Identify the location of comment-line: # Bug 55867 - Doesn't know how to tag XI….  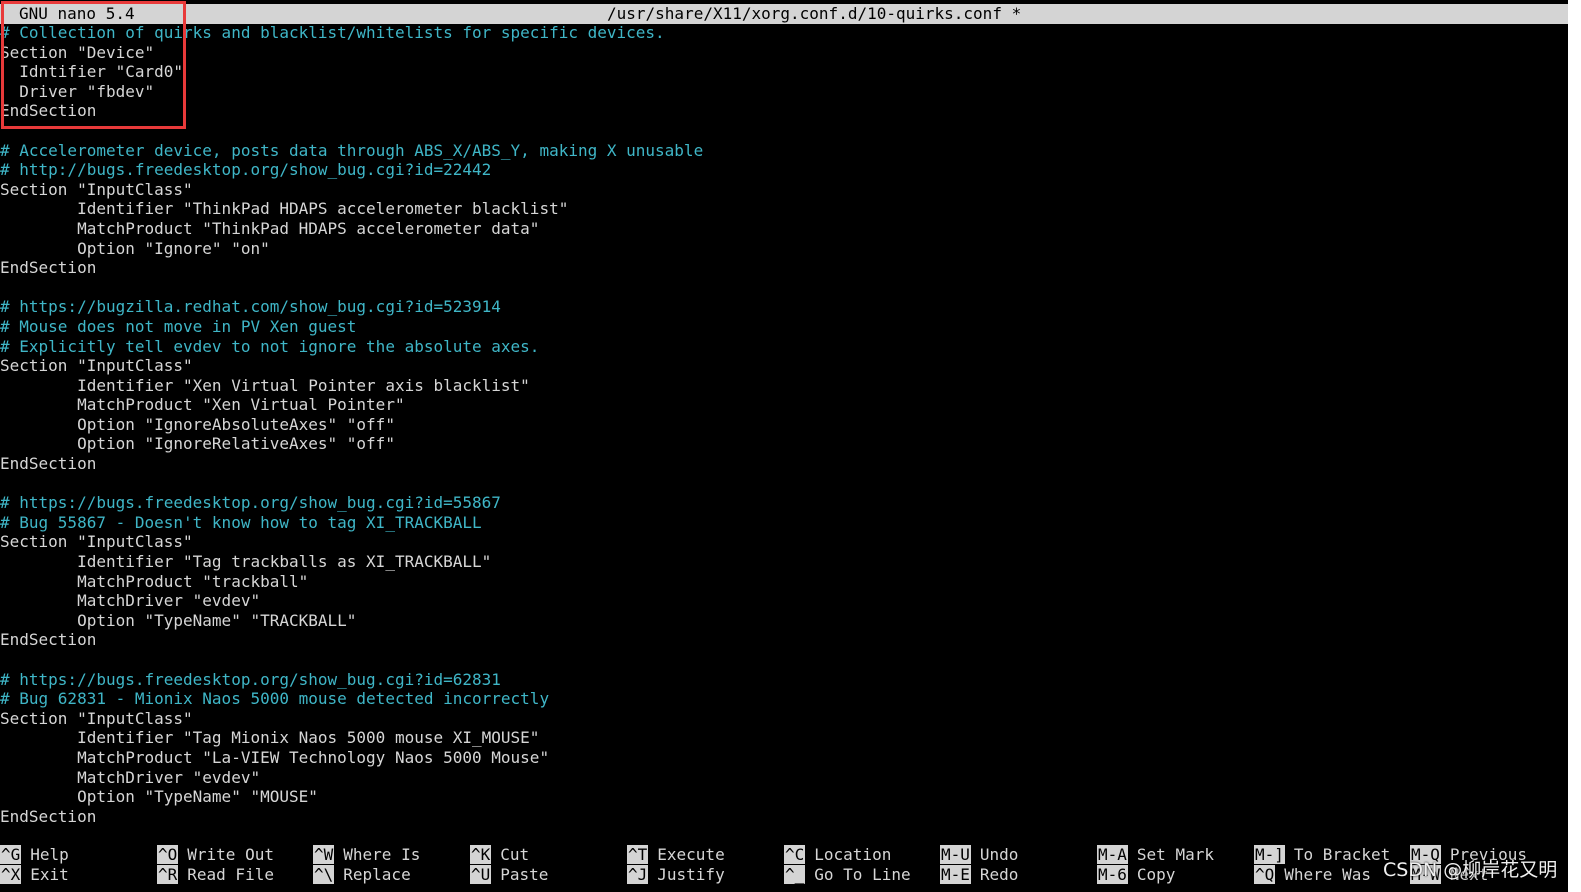
(784, 523).